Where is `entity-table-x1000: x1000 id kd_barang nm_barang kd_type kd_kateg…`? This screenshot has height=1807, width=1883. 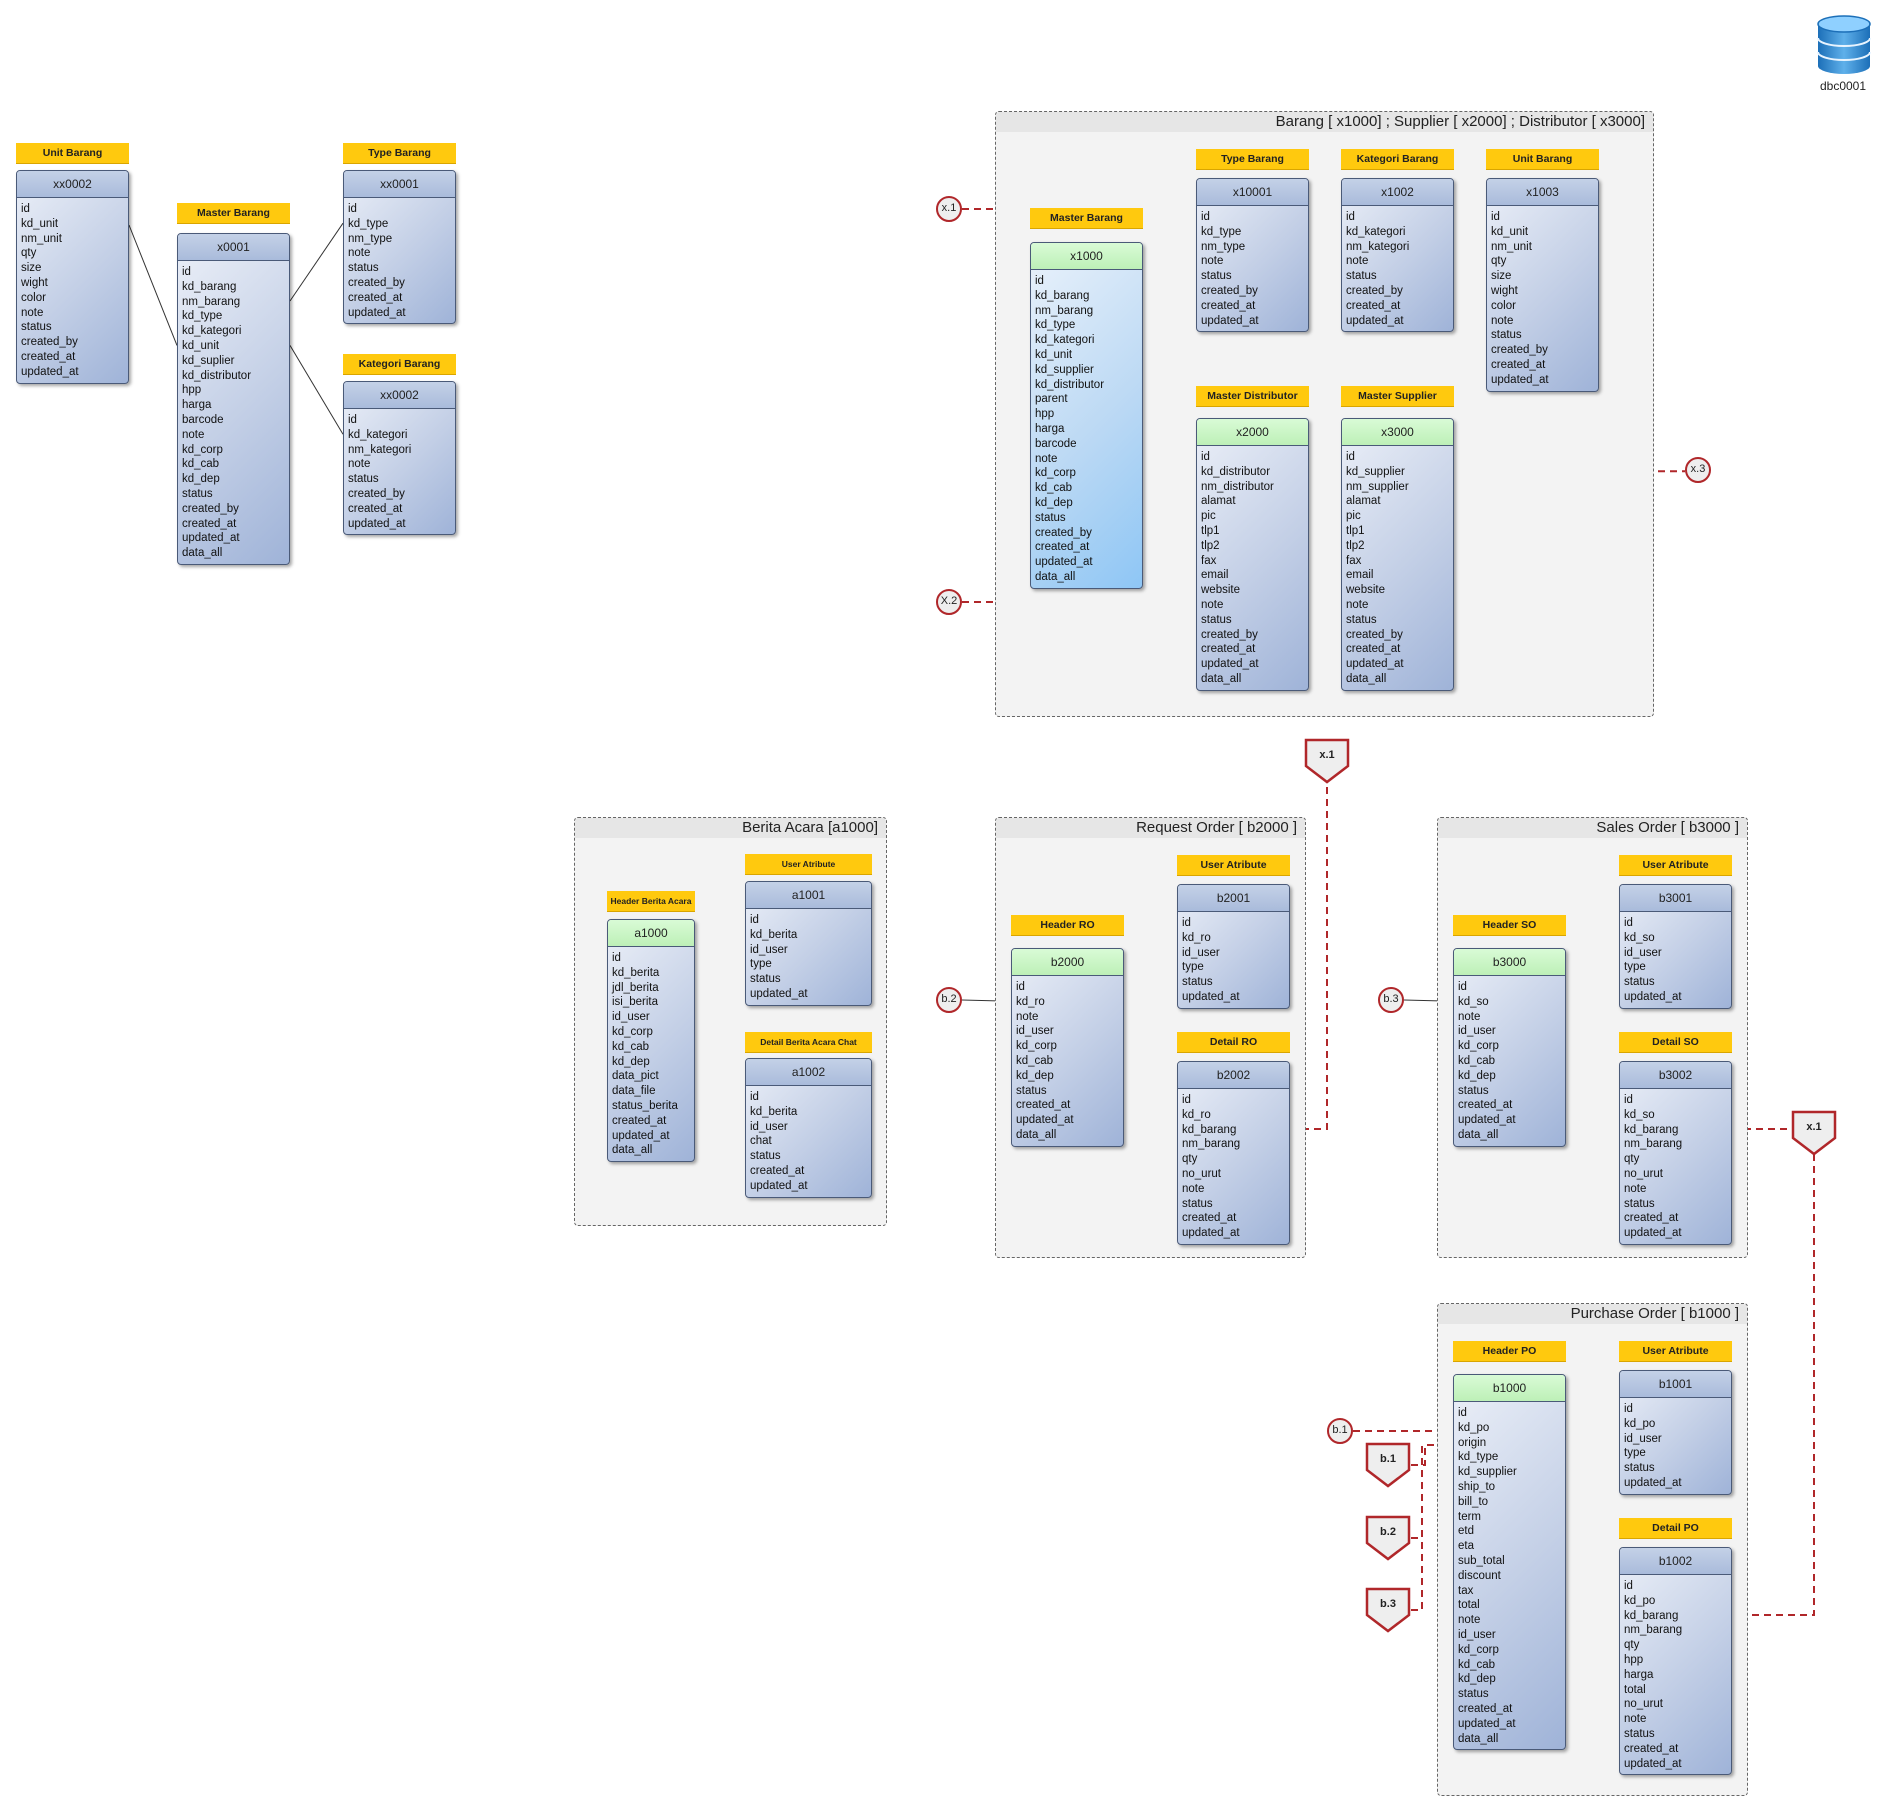
entity-table-x1000: x1000 id kd_barang nm_barang kd_type kd_kateg… is located at coordinates (1086, 415).